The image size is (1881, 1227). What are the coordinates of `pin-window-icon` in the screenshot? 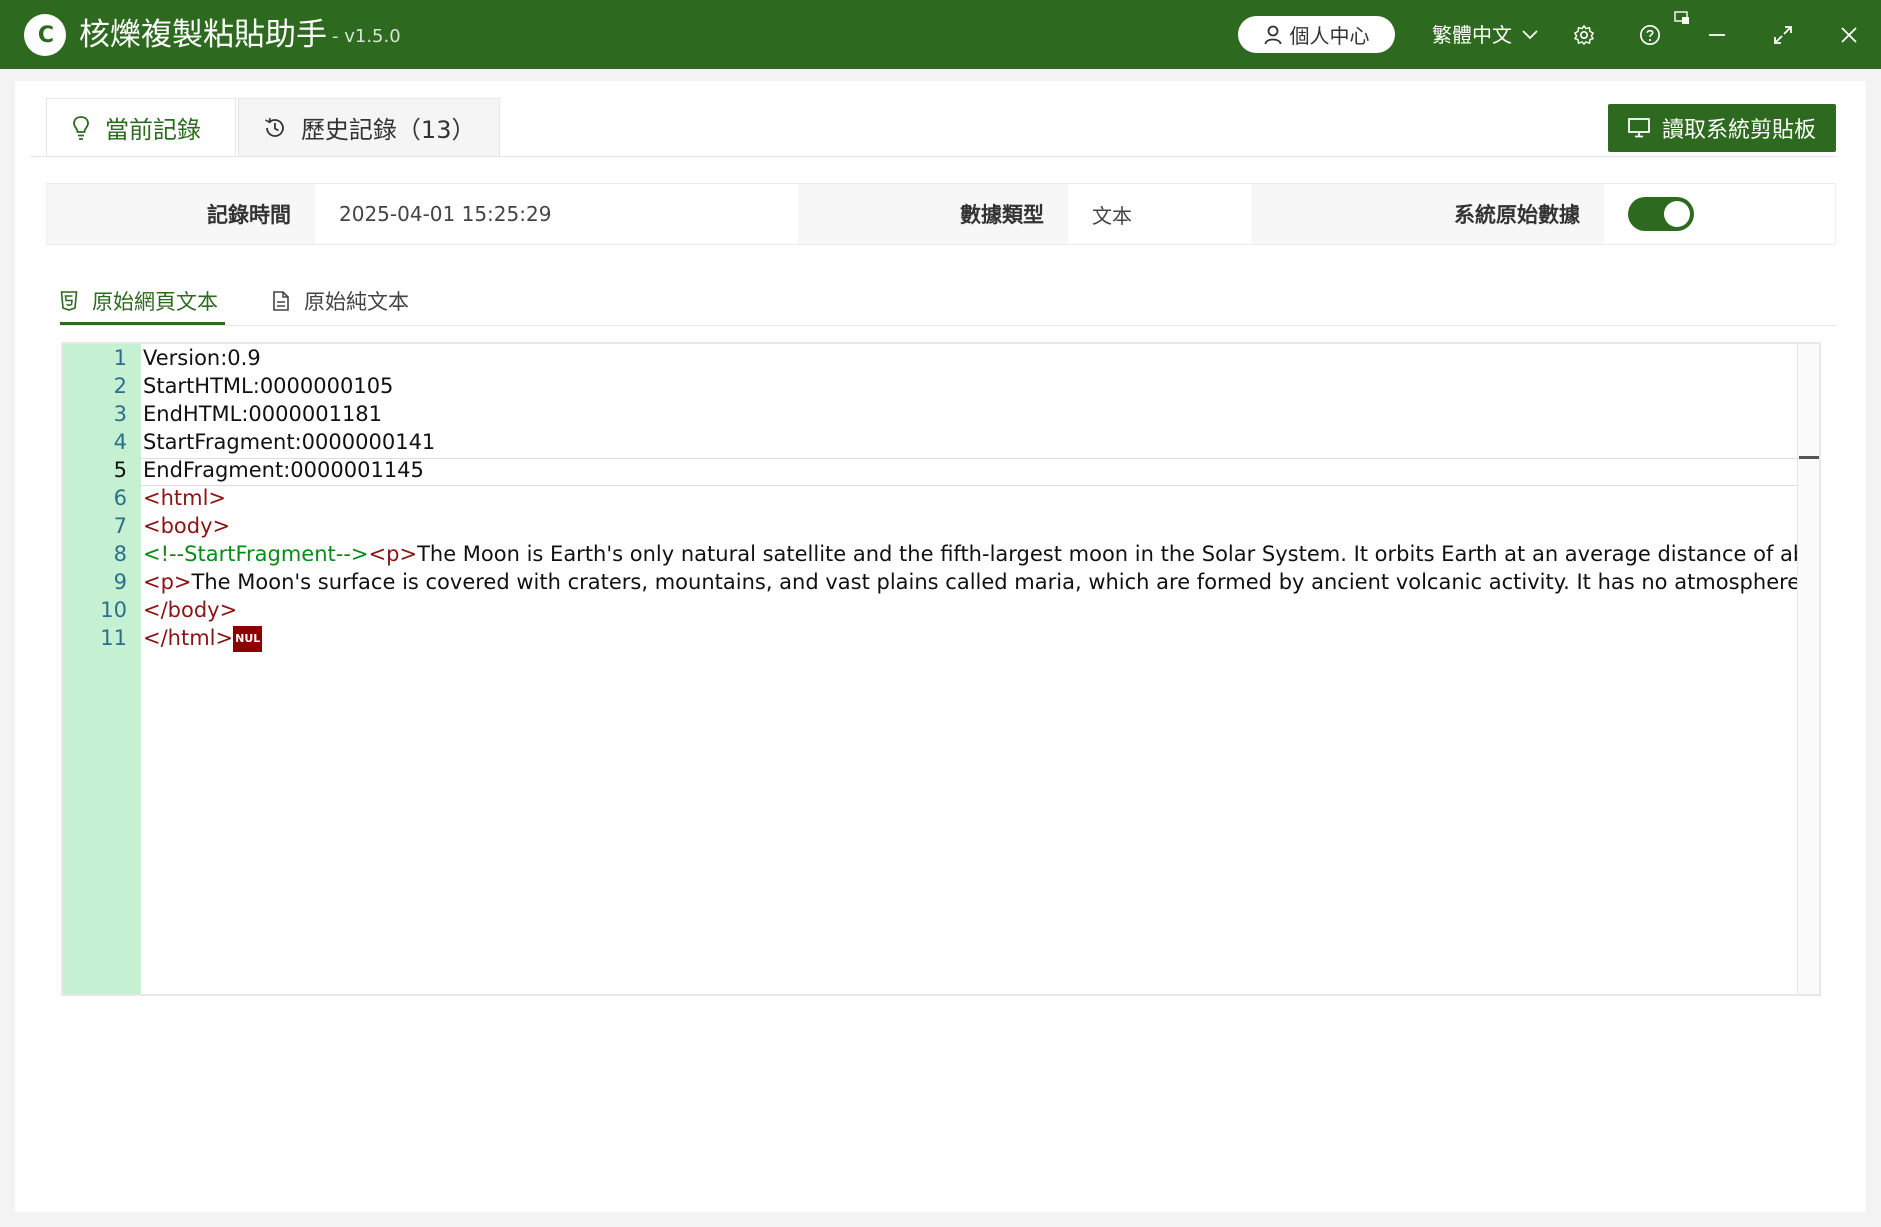 It's located at (1681, 17).